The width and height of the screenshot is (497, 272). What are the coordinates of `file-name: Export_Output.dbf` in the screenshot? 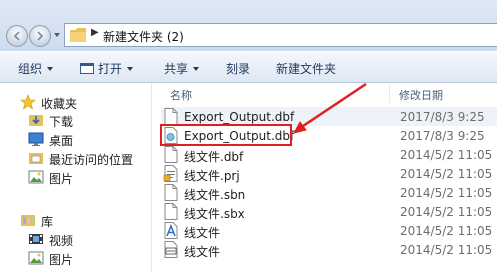 It's located at (239, 117).